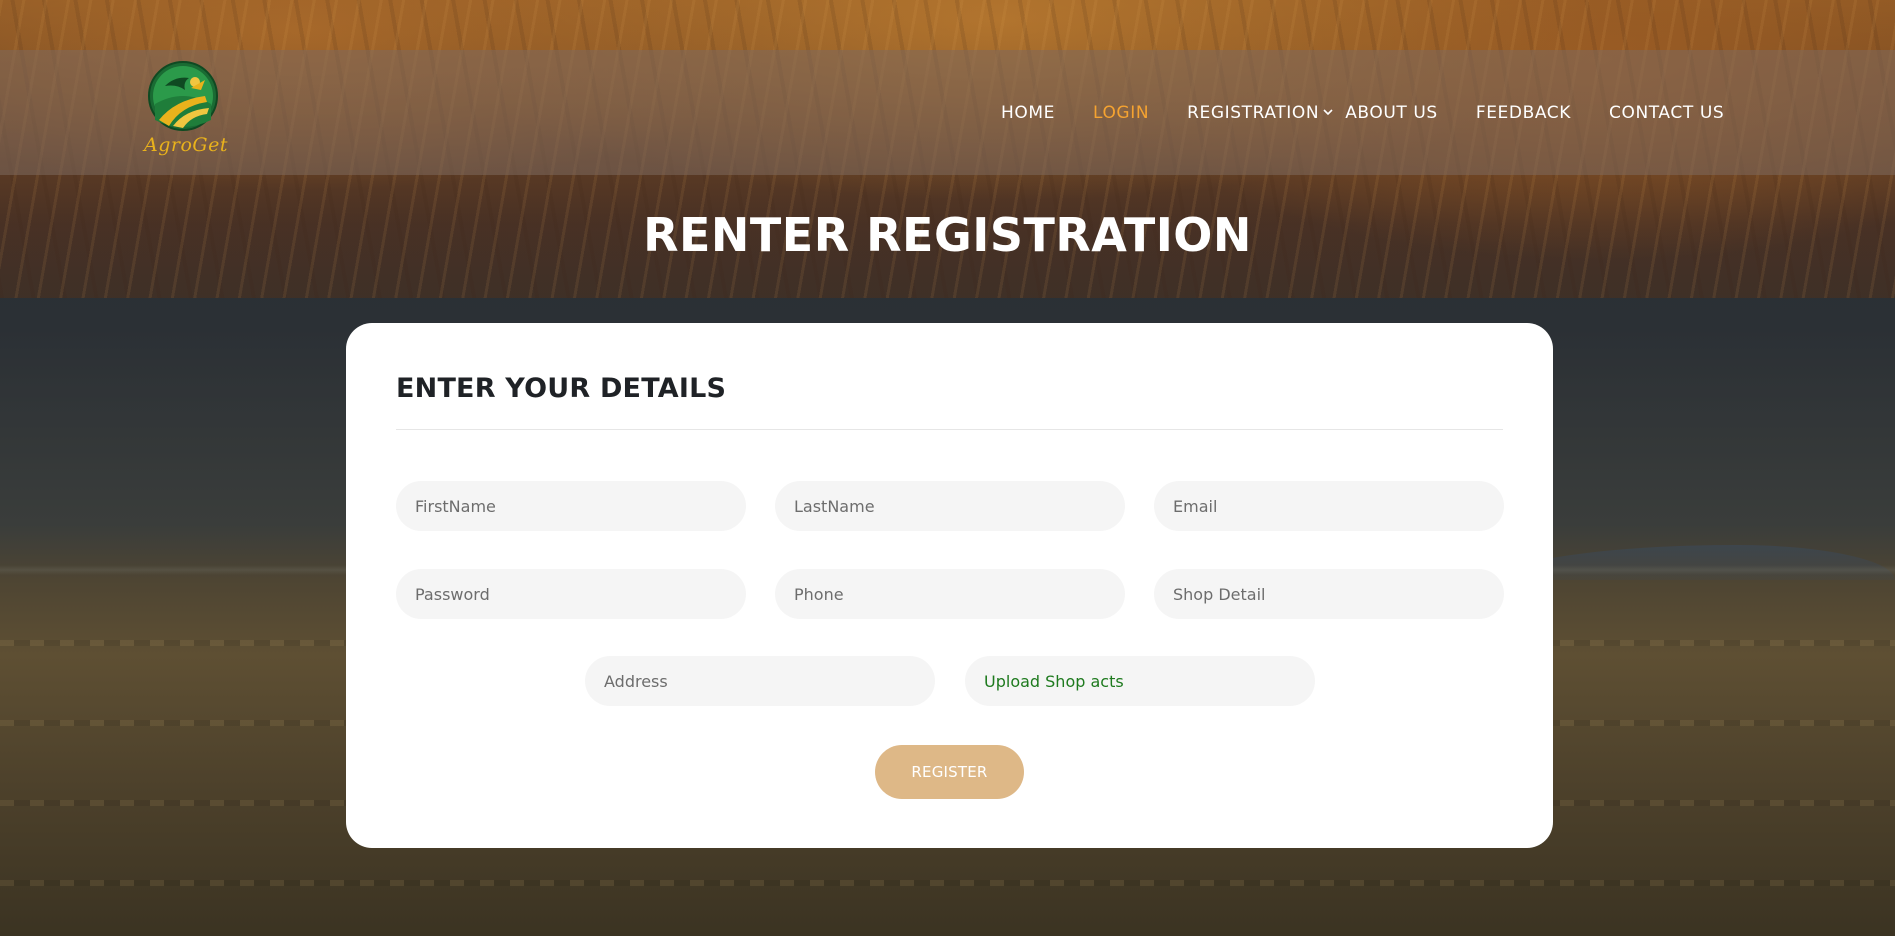 The width and height of the screenshot is (1895, 936). I want to click on straw-row, so click(947, 883).